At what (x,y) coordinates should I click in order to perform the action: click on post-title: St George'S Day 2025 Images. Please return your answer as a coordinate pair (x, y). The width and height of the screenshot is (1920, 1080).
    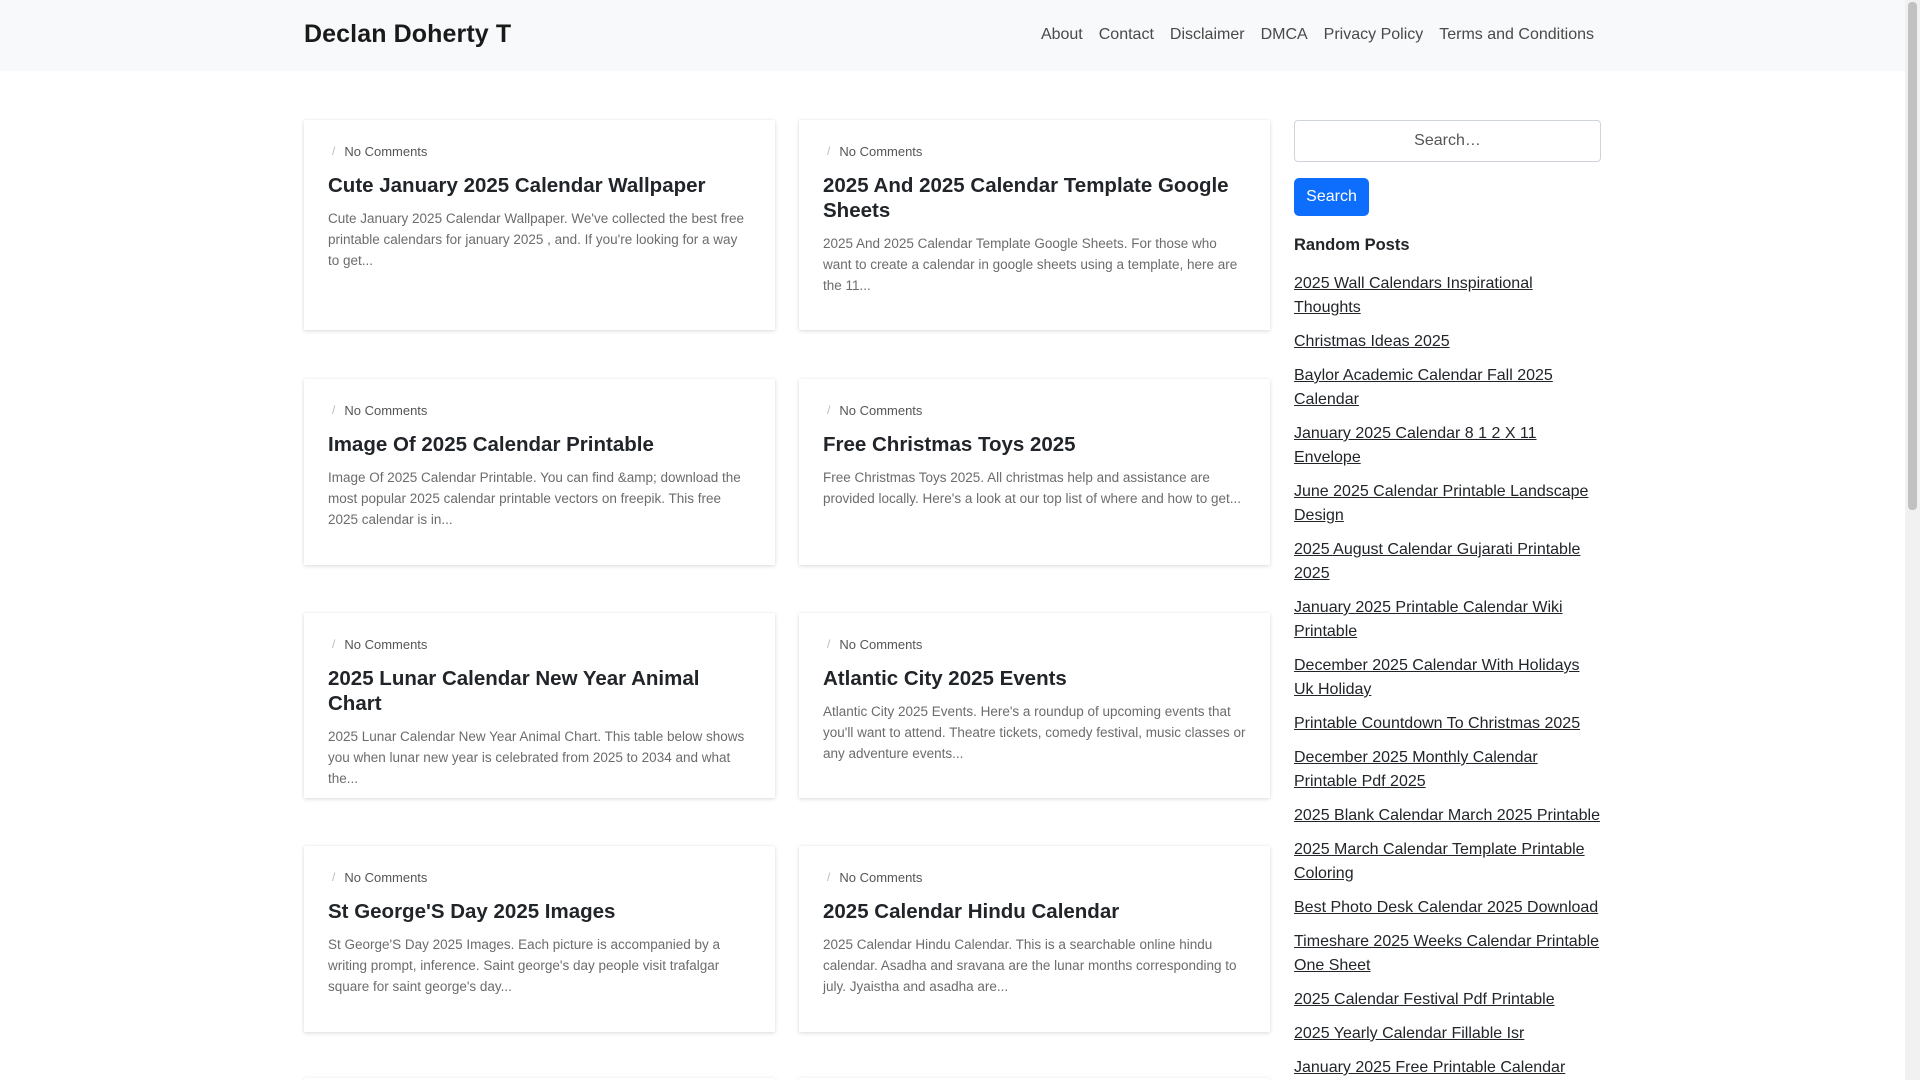
    Looking at the image, I should click on (539, 911).